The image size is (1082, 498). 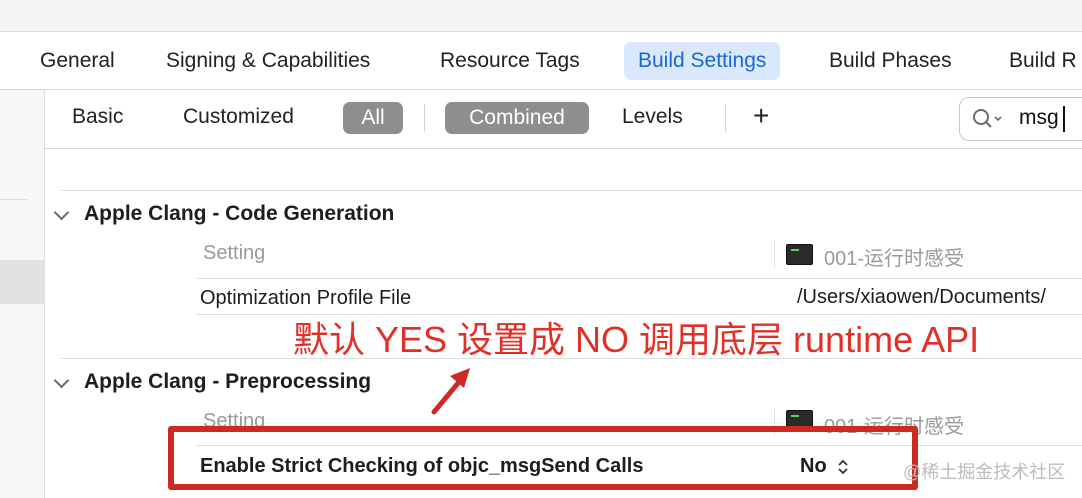 What do you see at coordinates (13, 199) in the screenshot?
I see `sidebar-divider` at bounding box center [13, 199].